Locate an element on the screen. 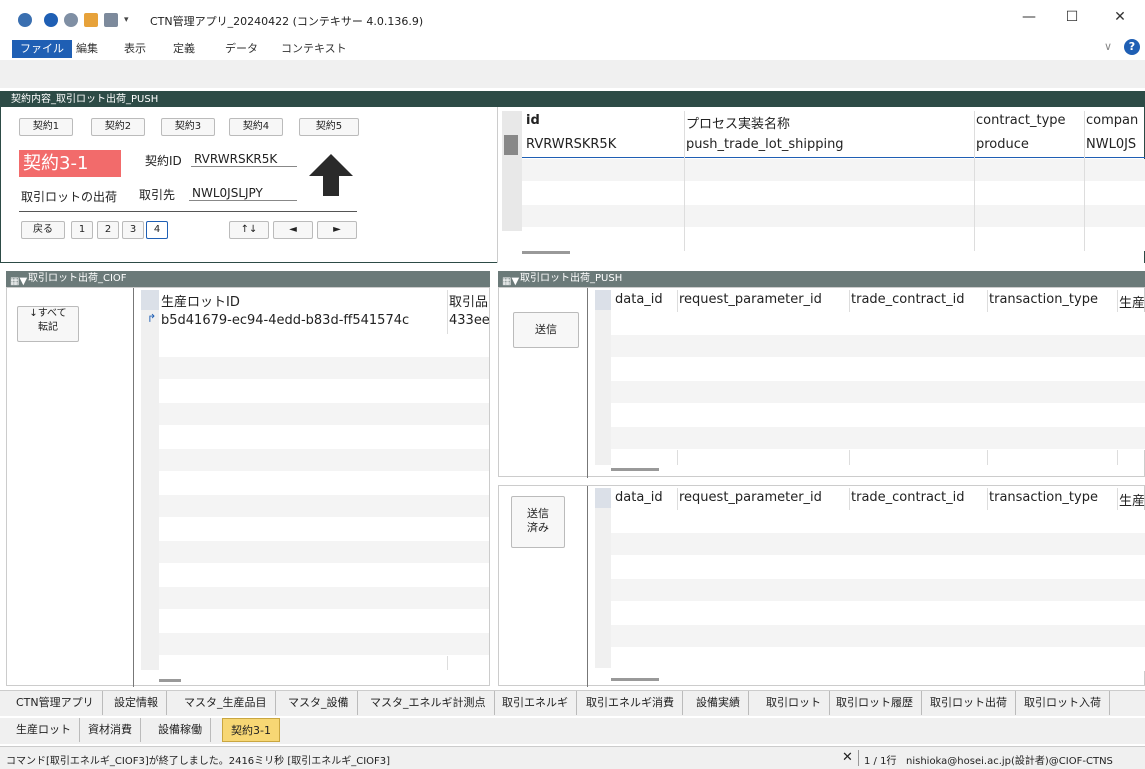  forward-nav-icon is located at coordinates (71, 20).